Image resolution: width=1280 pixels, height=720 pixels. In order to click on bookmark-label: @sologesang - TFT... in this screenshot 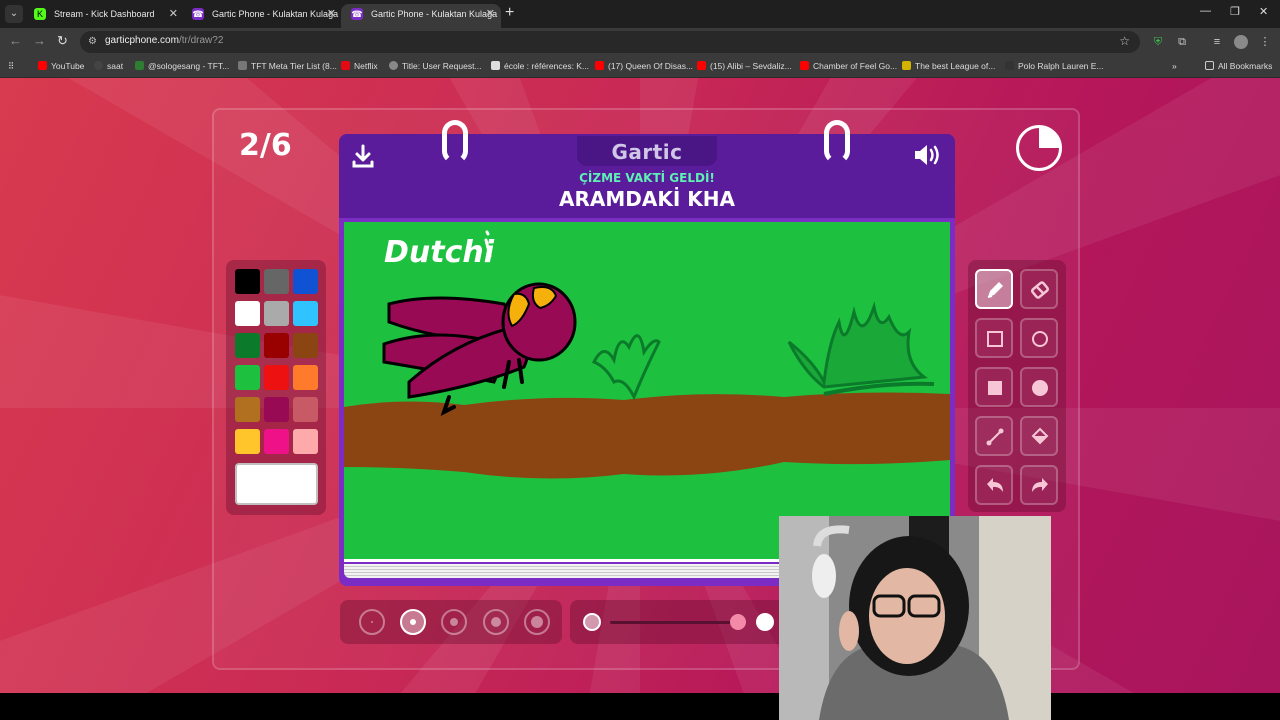, I will do `click(189, 66)`.